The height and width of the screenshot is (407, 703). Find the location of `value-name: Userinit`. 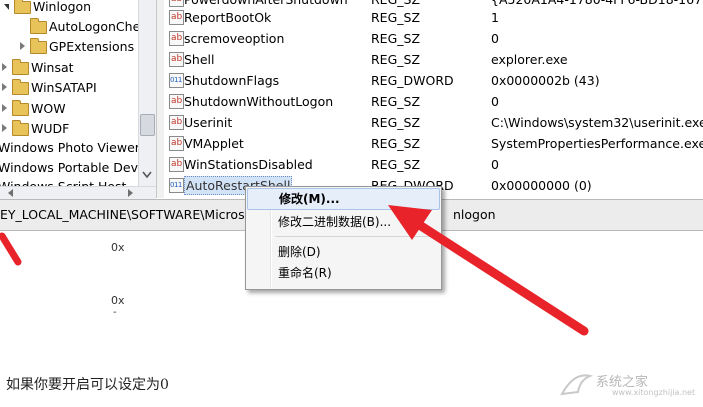

value-name: Userinit is located at coordinates (208, 122).